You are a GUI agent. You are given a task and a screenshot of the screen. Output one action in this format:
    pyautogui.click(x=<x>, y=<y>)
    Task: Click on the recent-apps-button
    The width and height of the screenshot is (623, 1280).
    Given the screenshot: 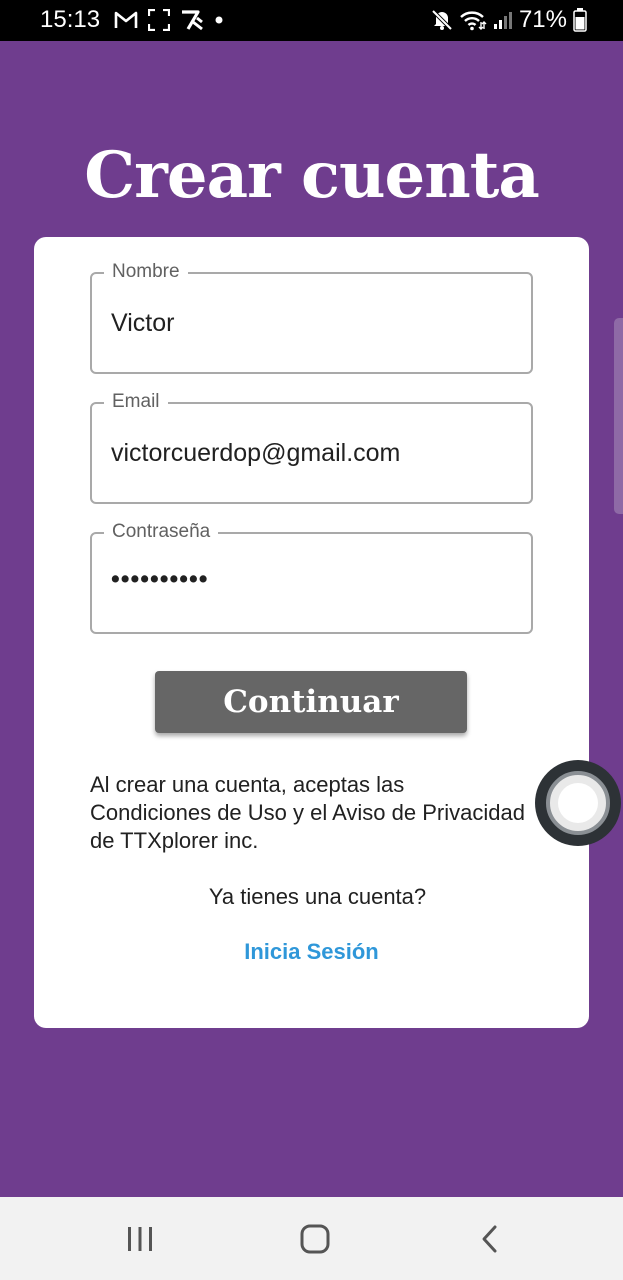 What is the action you would take?
    pyautogui.click(x=140, y=1239)
    